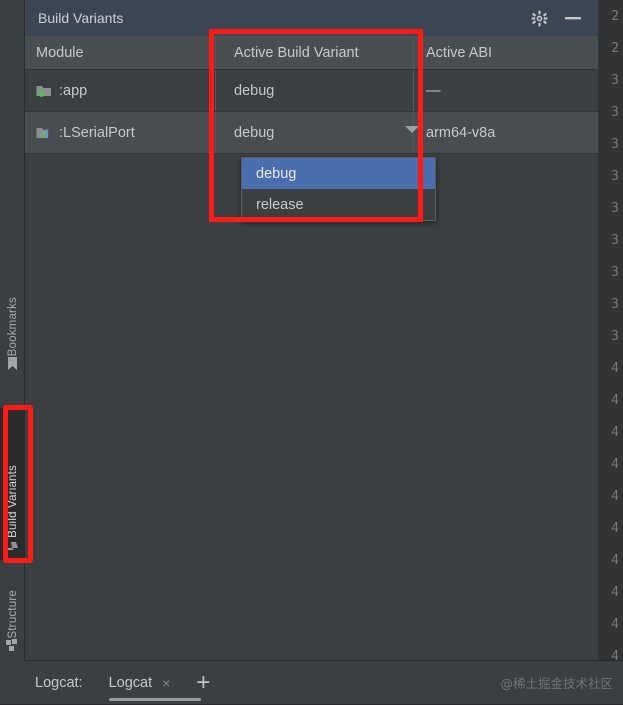 The width and height of the screenshot is (623, 705). I want to click on sidebar-item-build-variants: Build Variants, so click(12, 484).